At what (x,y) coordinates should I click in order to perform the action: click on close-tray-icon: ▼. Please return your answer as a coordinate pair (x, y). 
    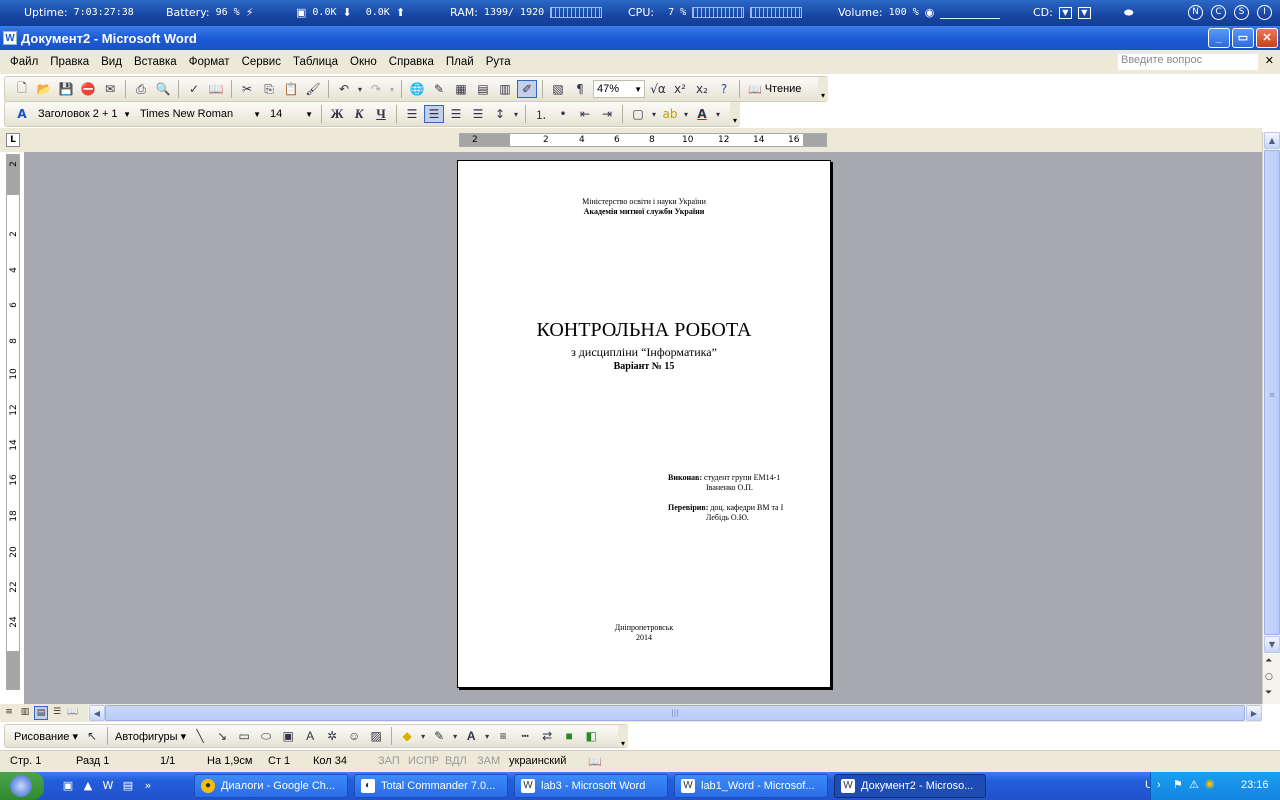
    Looking at the image, I should click on (1084, 12).